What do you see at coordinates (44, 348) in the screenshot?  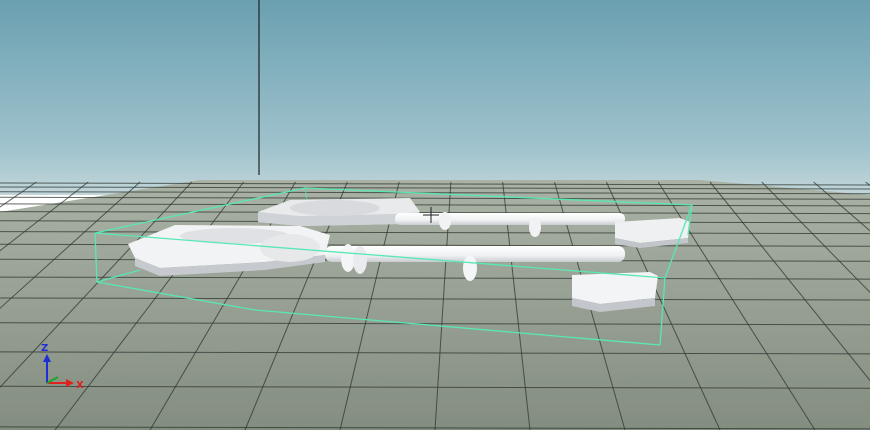 I see `z-axis-label: Z` at bounding box center [44, 348].